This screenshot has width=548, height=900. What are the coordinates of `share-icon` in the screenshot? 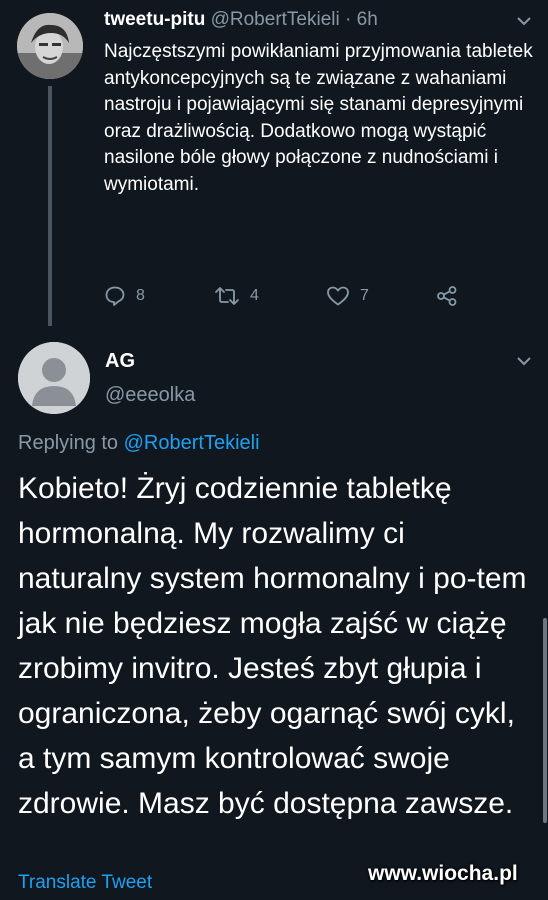 It's located at (447, 296).